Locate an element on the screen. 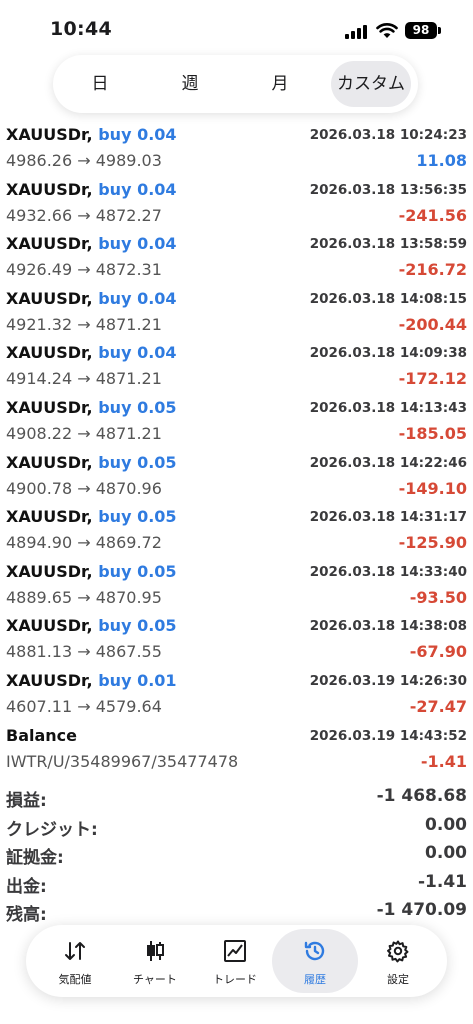  battery-icon: 98 is located at coordinates (421, 30).